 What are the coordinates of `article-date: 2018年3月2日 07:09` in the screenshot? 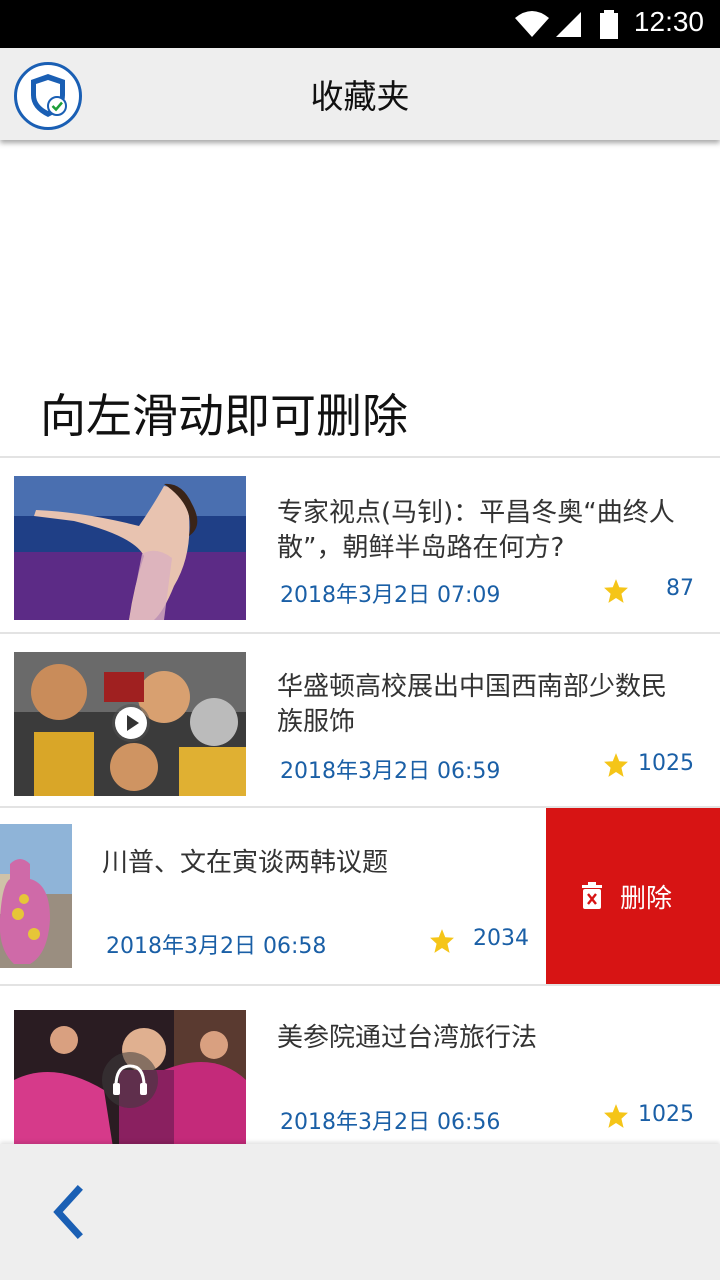 It's located at (390, 595).